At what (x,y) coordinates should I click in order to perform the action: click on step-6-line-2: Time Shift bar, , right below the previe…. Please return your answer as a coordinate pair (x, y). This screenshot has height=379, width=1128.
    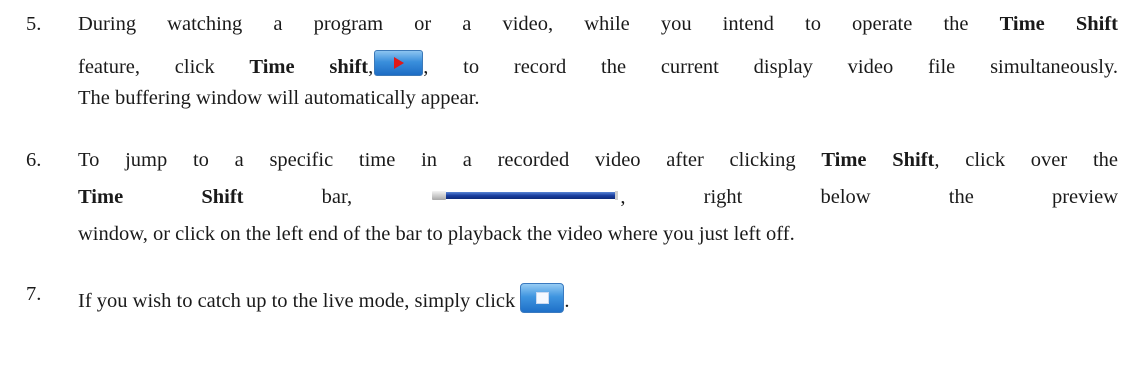
    Looking at the image, I should click on (598, 197).